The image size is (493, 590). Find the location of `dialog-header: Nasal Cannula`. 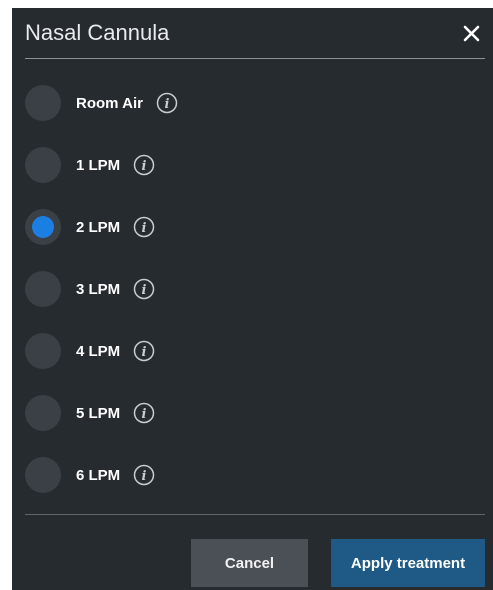

dialog-header: Nasal Cannula is located at coordinates (255, 39).